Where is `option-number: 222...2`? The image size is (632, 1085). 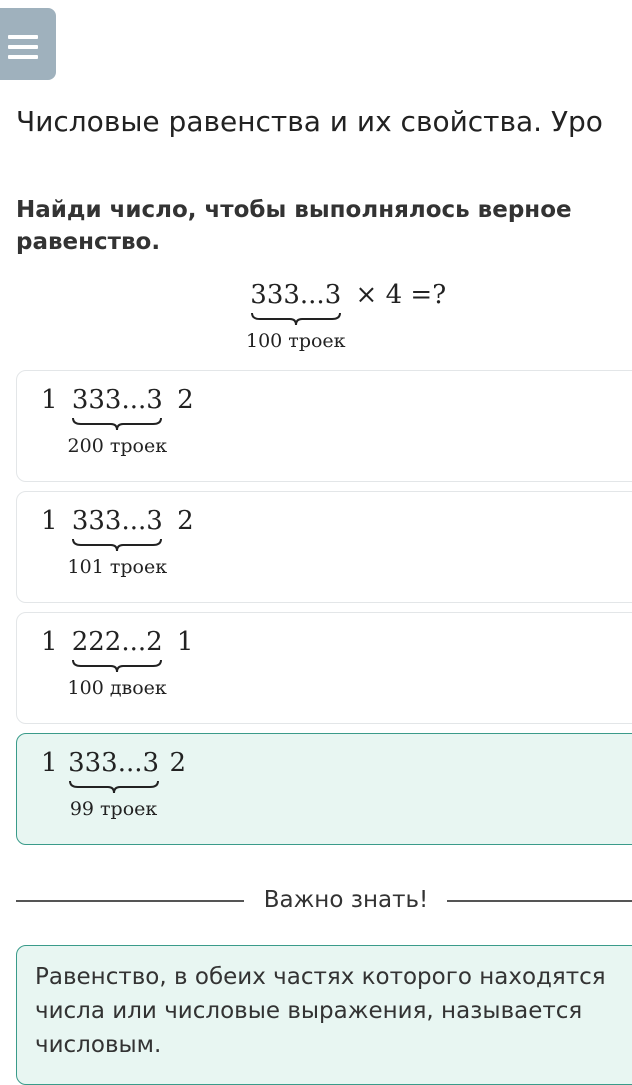 option-number: 222...2 is located at coordinates (117, 642).